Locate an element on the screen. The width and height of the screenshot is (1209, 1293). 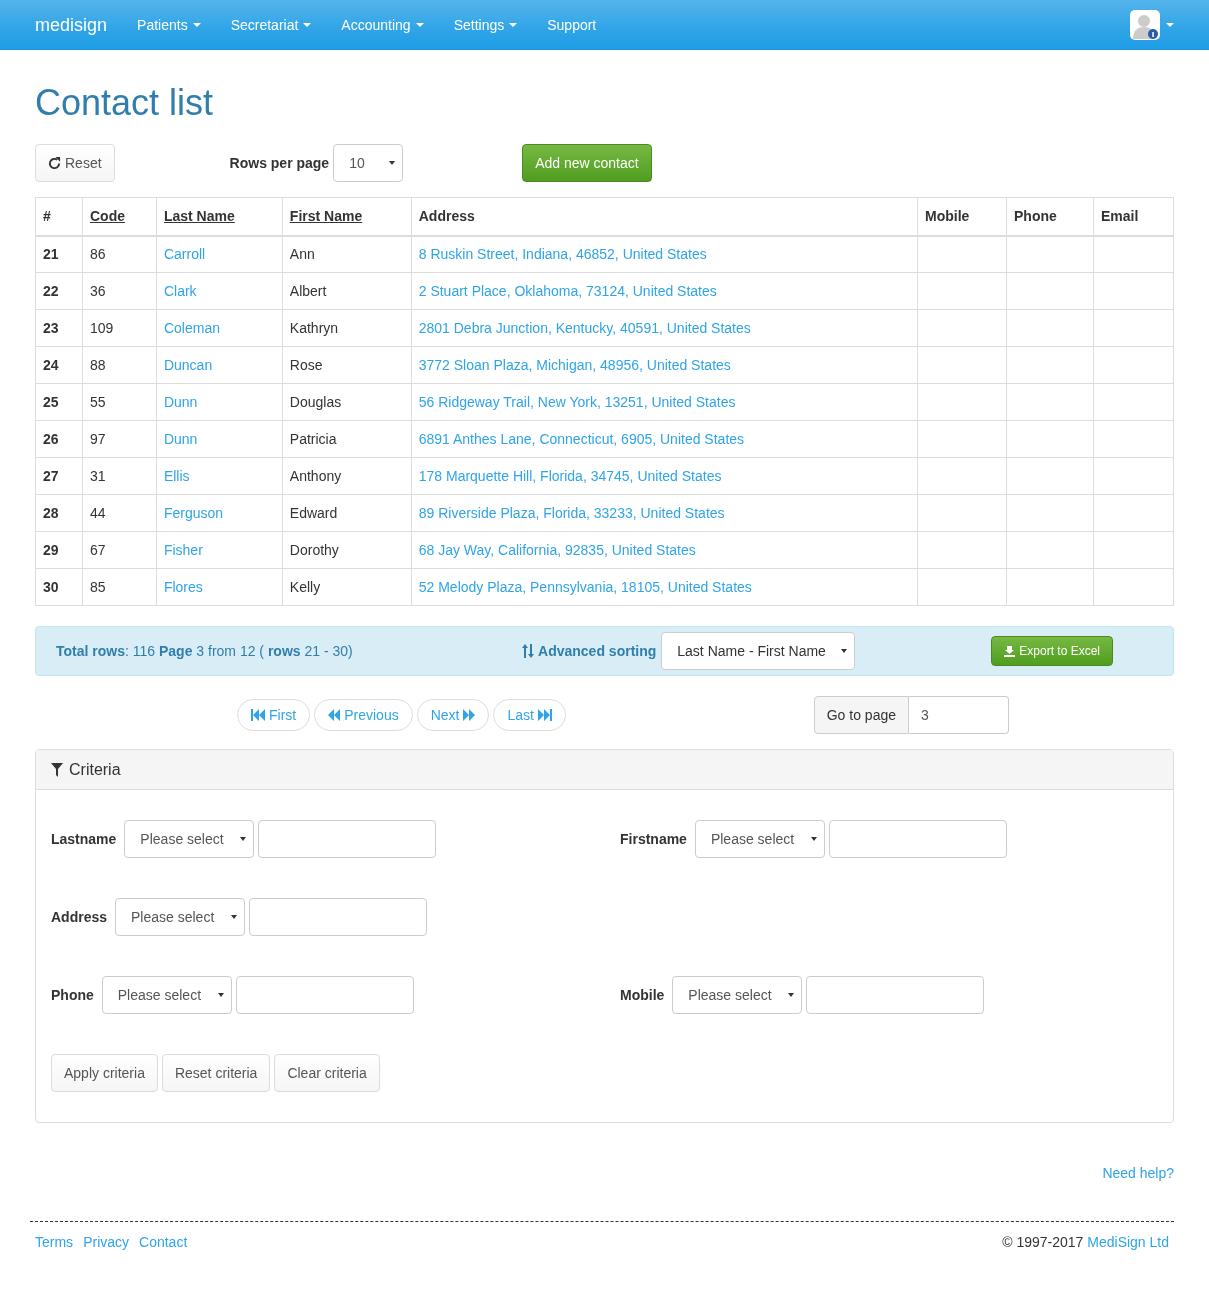
table-cell: 88 is located at coordinates (119, 365).